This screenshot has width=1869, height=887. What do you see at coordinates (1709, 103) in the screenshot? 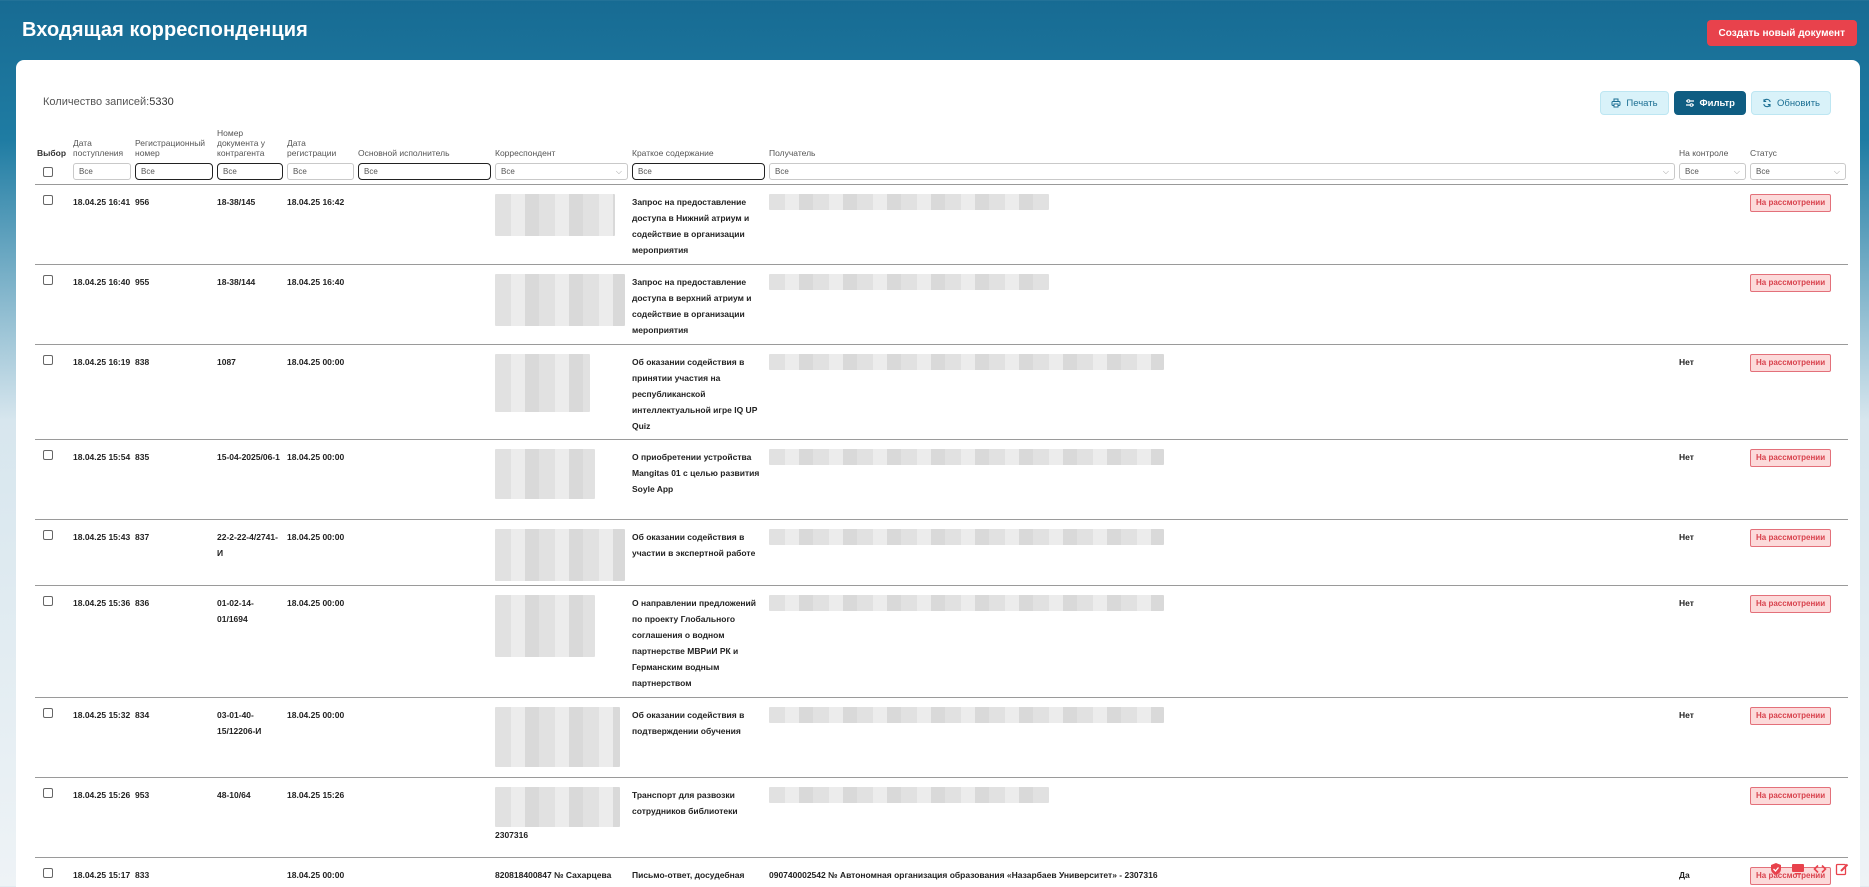
I see `filter-button: Фильтр` at bounding box center [1709, 103].